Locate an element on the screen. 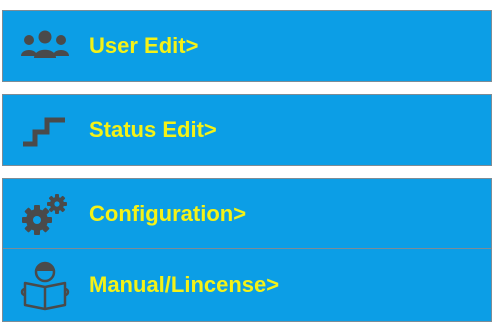  gears-icon is located at coordinates (45, 214).